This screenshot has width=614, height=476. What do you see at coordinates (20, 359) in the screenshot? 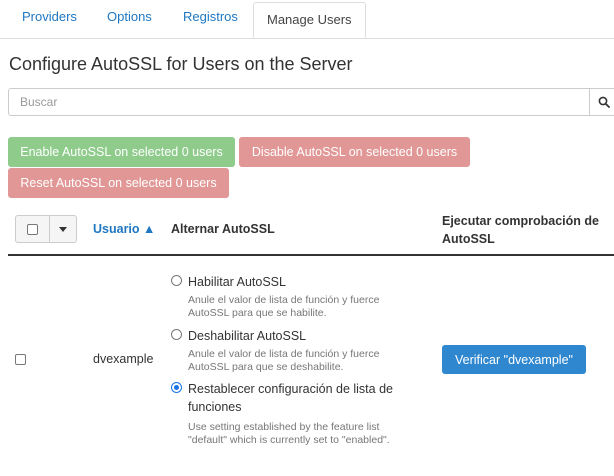
I see `row-checkbox` at bounding box center [20, 359].